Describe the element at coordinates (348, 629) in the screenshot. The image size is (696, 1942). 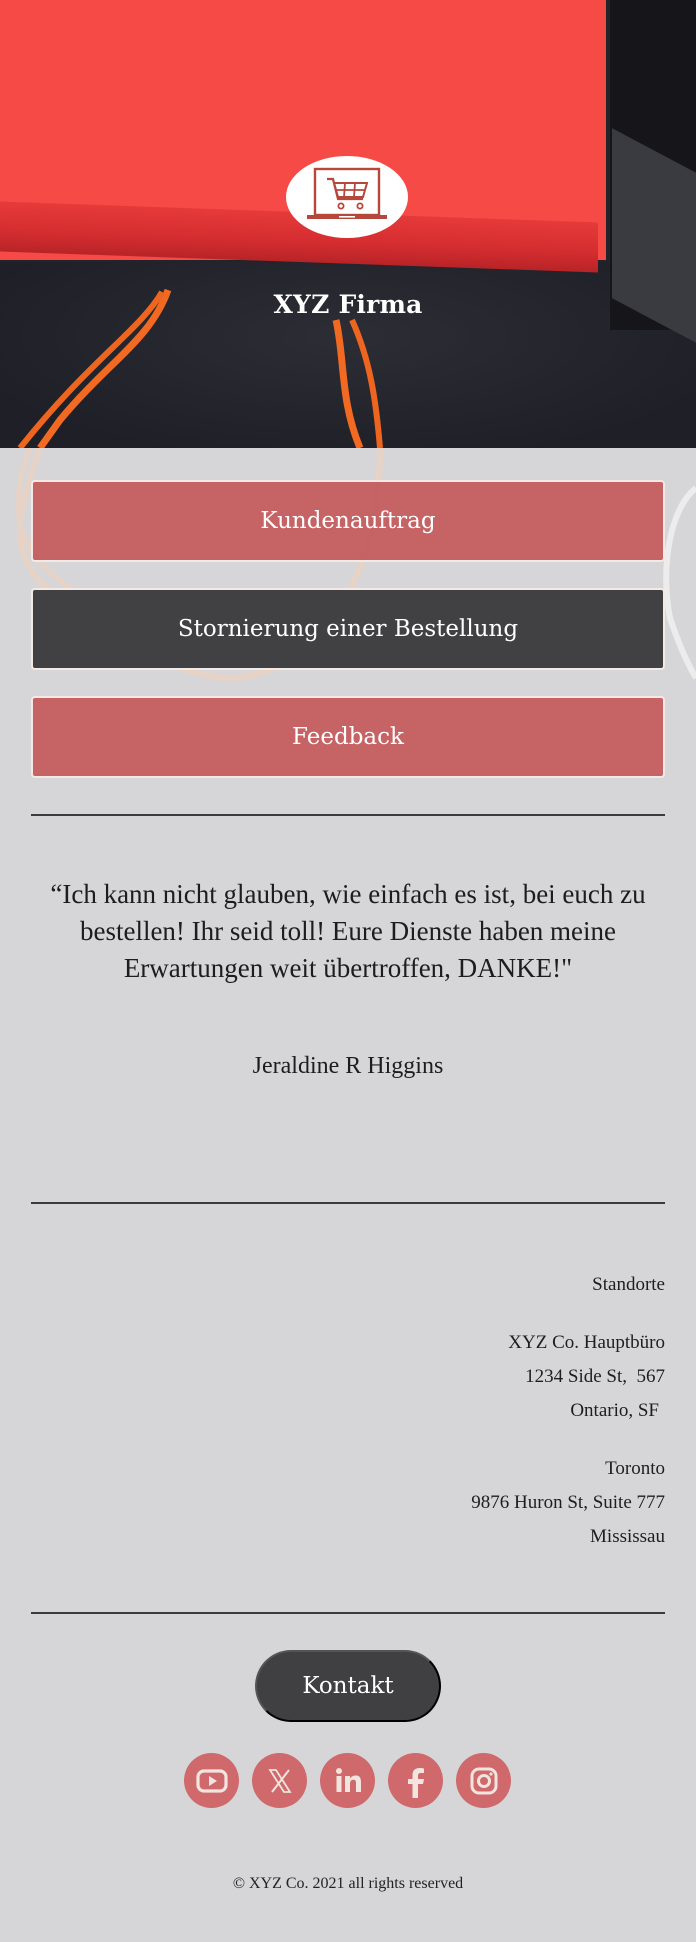
I see `cancel-order-button: Stornierung einer Bestellung` at that location.